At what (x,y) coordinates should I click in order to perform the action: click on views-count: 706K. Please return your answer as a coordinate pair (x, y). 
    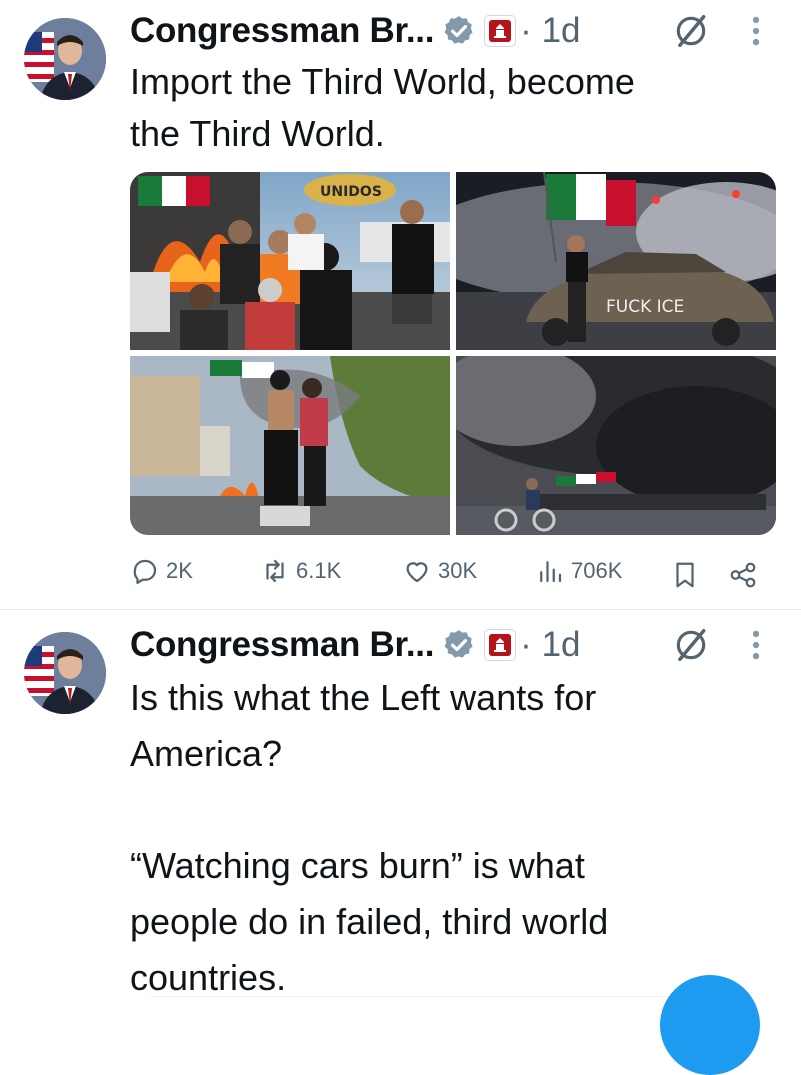
    Looking at the image, I should click on (597, 570).